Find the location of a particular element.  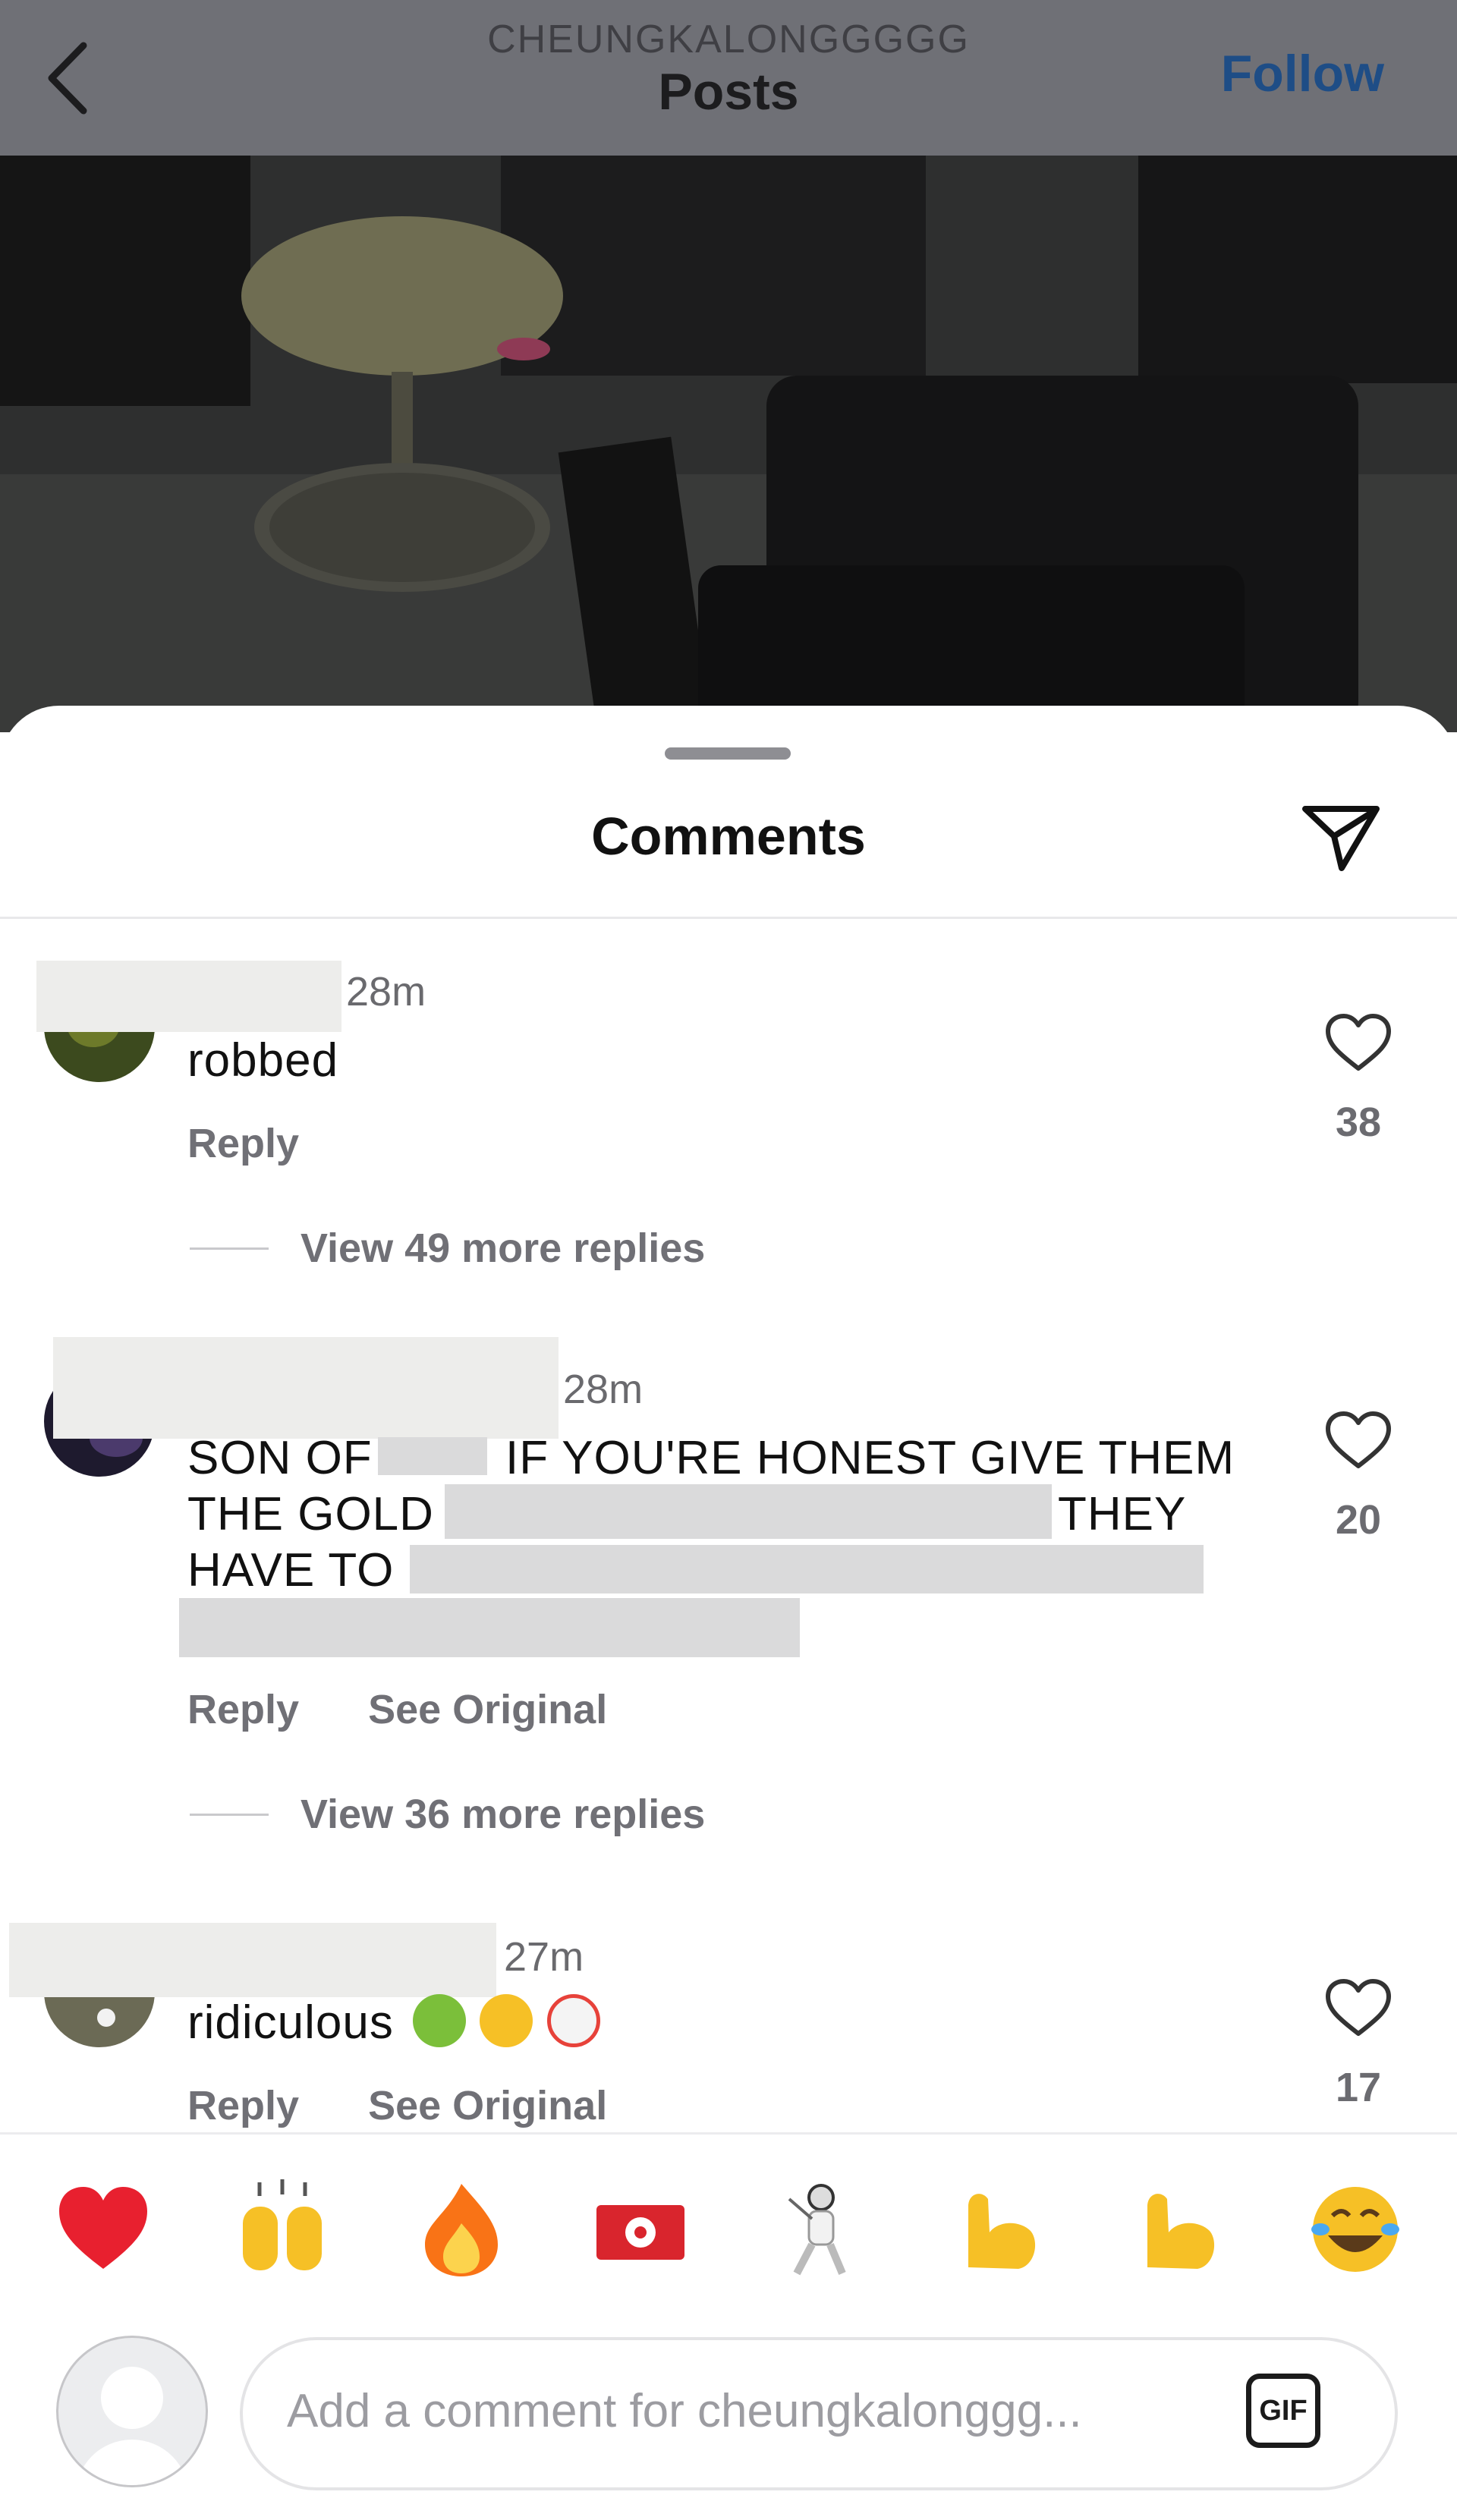

comment-text-part: SON OF is located at coordinates (280, 1458).